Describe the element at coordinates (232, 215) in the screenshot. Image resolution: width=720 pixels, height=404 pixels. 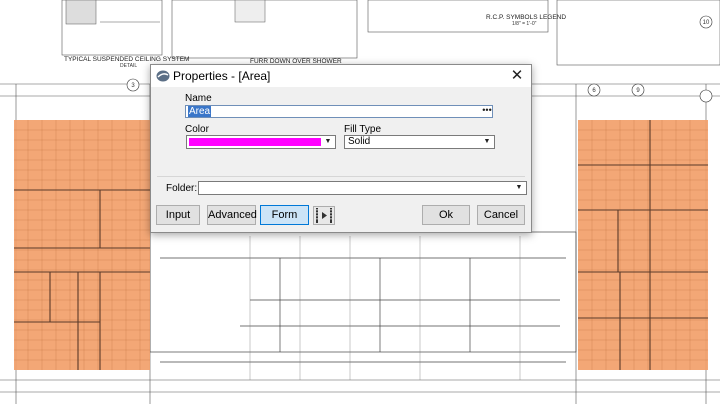
I see `advanced-button: Advanced` at that location.